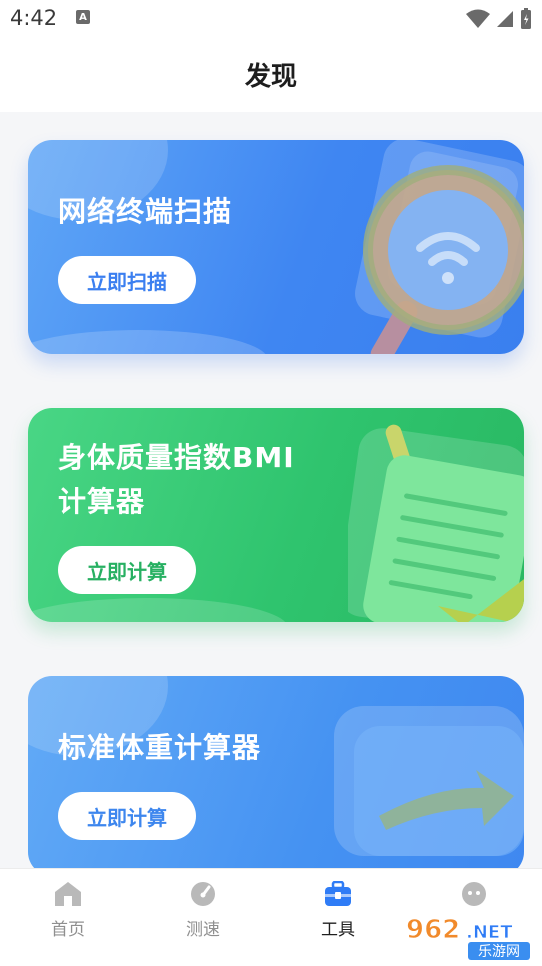 The image size is (542, 966). What do you see at coordinates (160, 747) in the screenshot?
I see `card-title: 标准体重计算器` at bounding box center [160, 747].